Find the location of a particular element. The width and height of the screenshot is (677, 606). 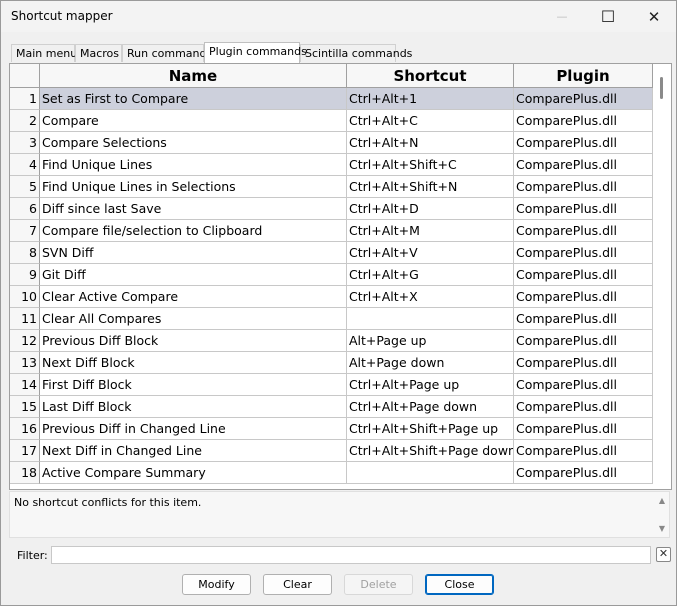

filter-input is located at coordinates (351, 555).